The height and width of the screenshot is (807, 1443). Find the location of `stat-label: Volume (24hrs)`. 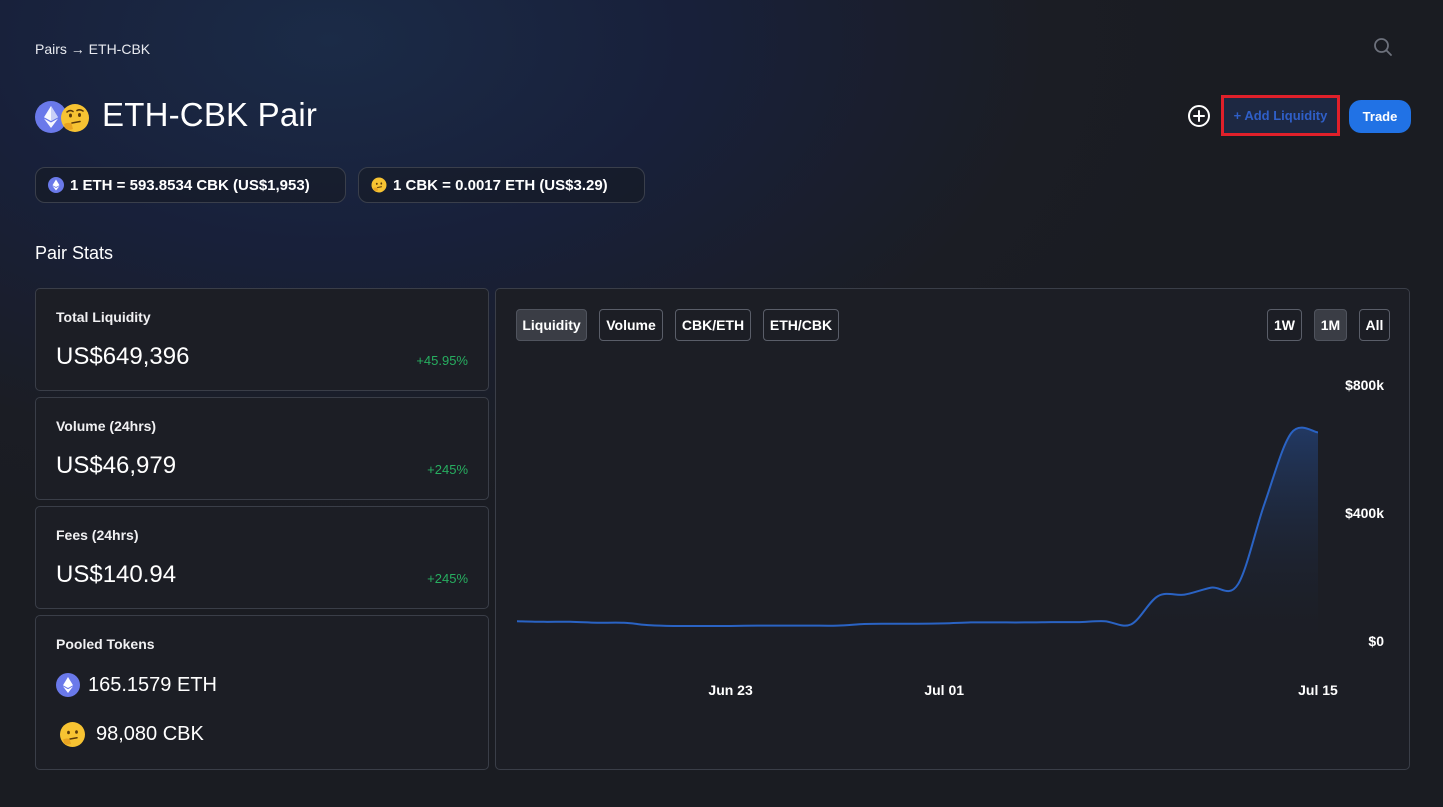

stat-label: Volume (24hrs) is located at coordinates (106, 426).